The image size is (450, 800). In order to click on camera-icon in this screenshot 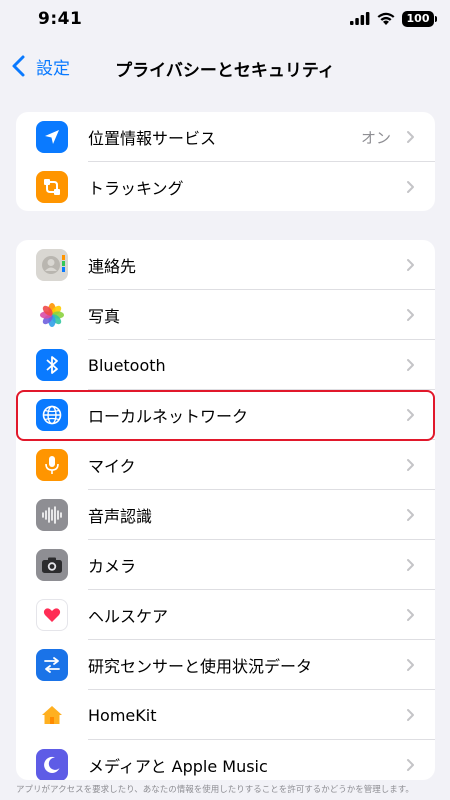, I will do `click(52, 565)`.